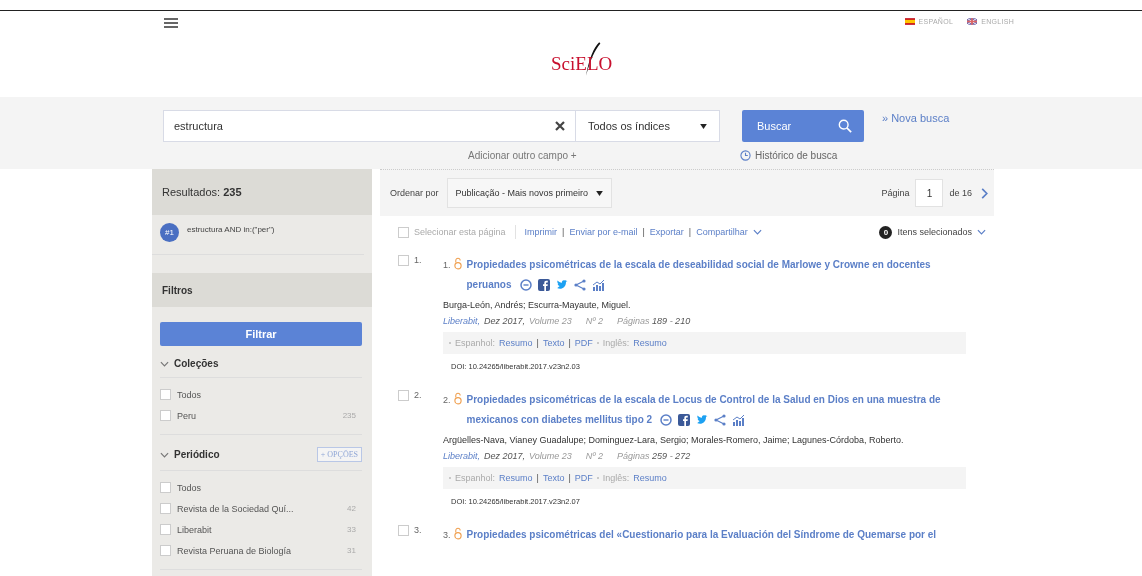  I want to click on authors-text: Burga-León, Andrés; Escurra-Mayaute, Miguel., so click(537, 305).